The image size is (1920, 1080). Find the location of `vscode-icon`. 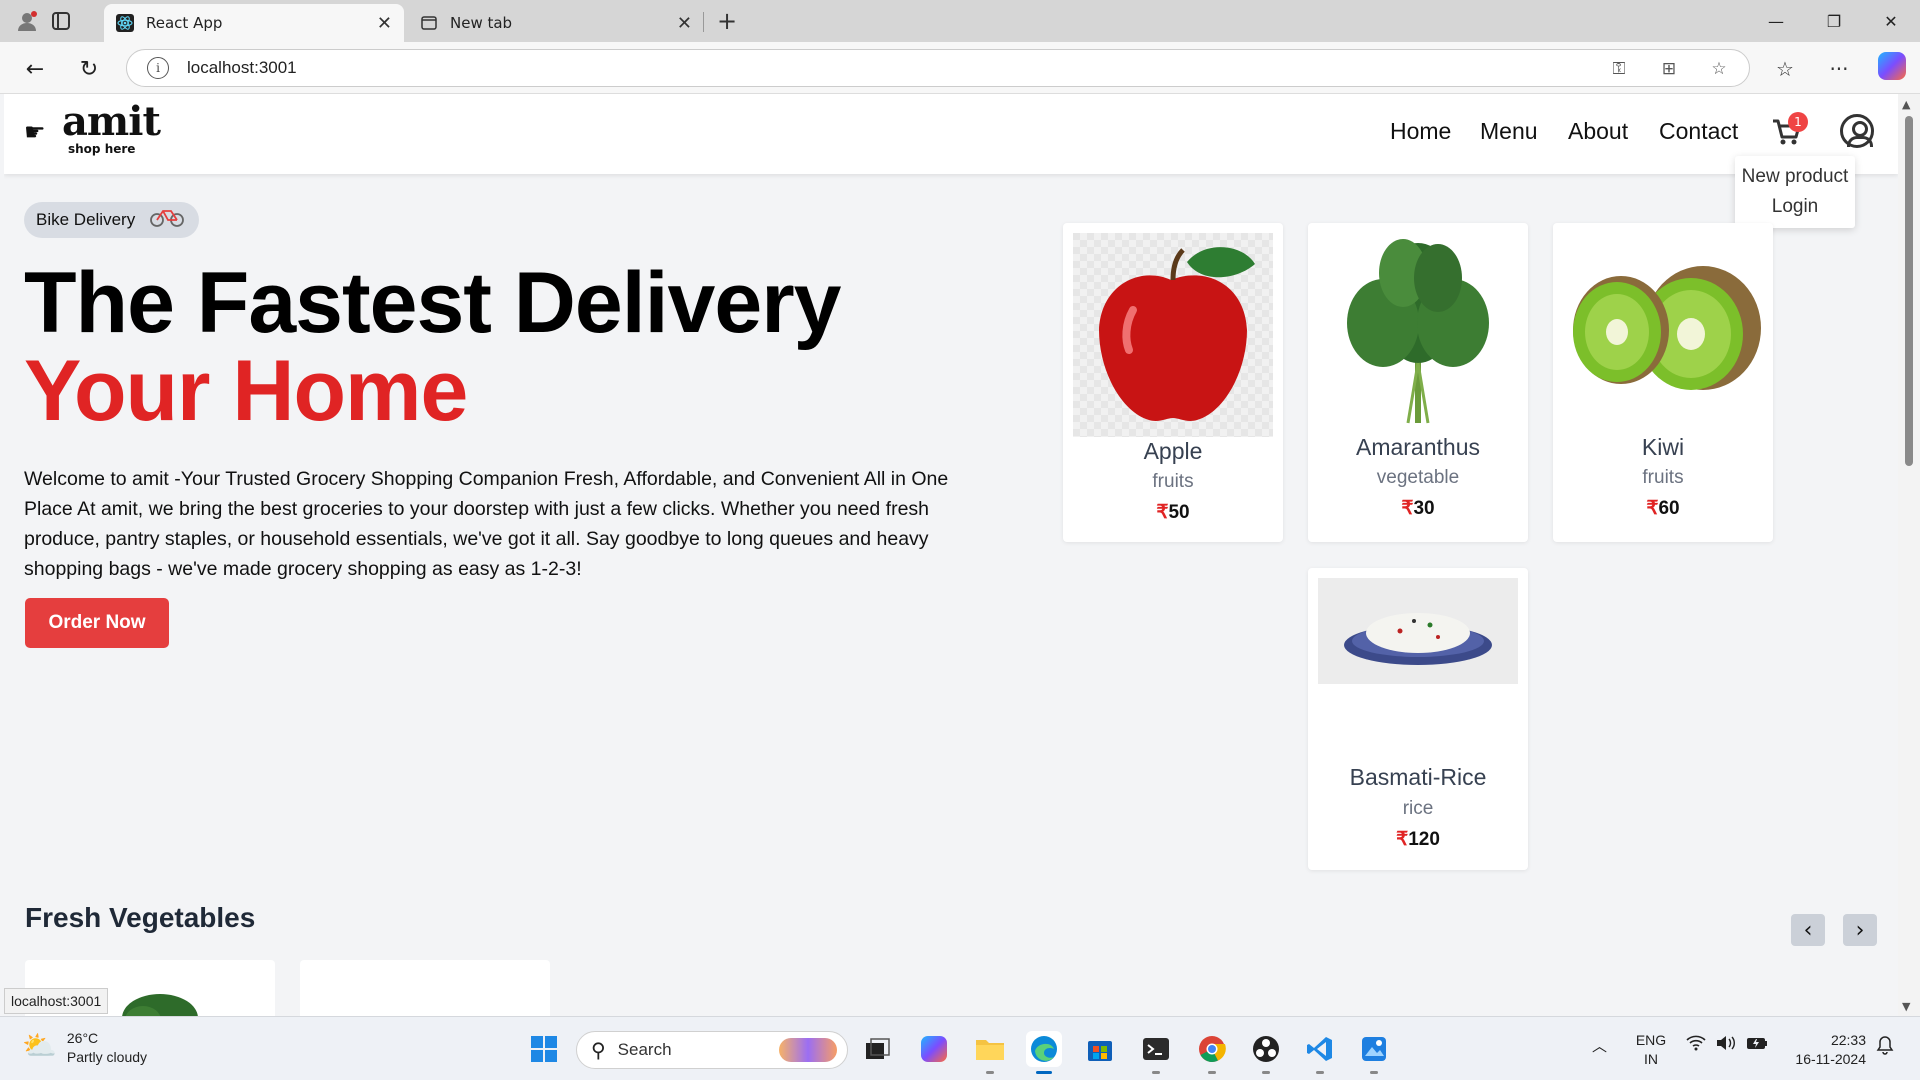

vscode-icon is located at coordinates (1320, 1052).